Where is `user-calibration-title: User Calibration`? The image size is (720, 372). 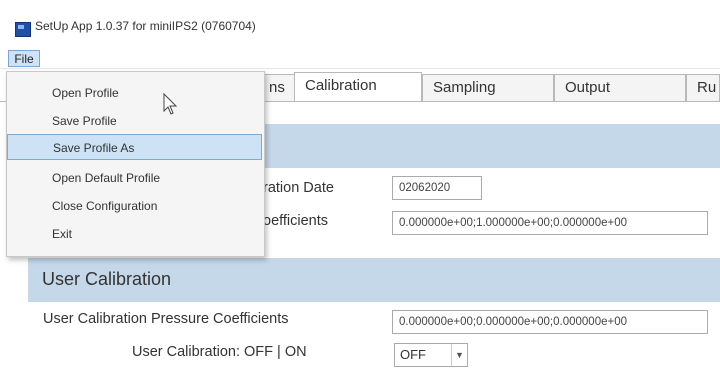 user-calibration-title: User Calibration is located at coordinates (107, 279).